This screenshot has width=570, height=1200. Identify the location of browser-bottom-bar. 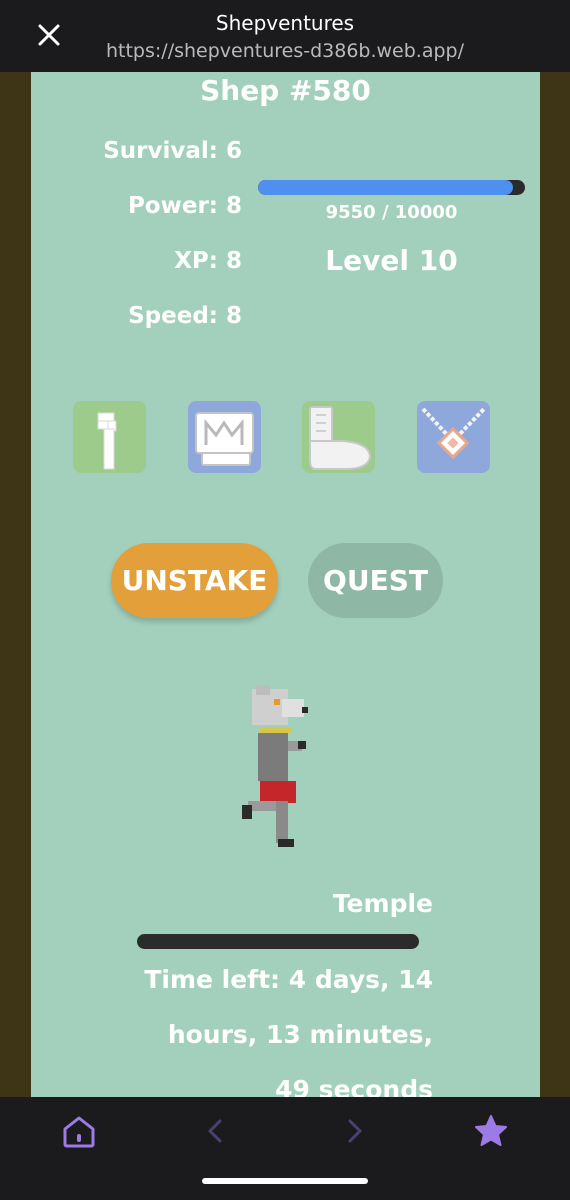
(285, 1148).